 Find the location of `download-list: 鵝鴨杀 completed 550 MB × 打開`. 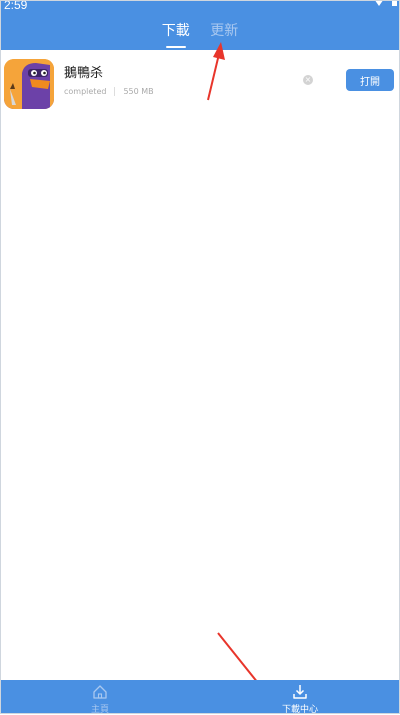

download-list: 鵝鴨杀 completed 550 MB × 打開 is located at coordinates (200, 84).